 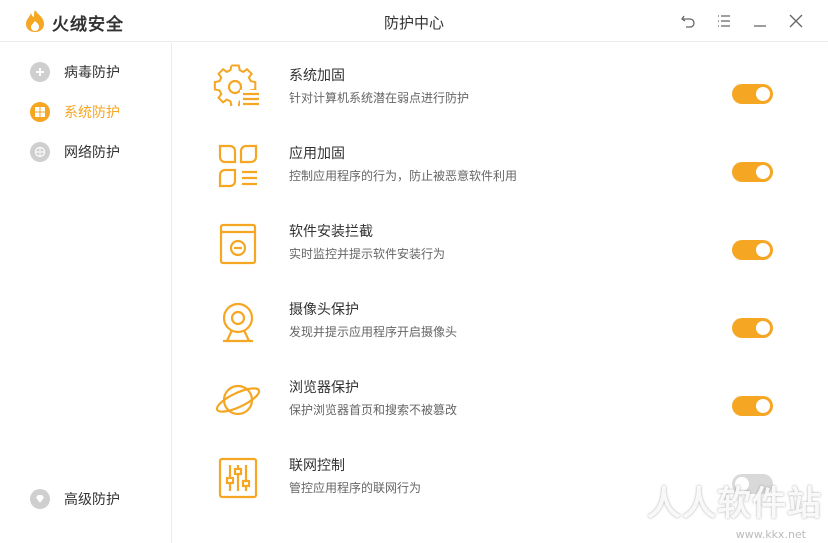 What do you see at coordinates (317, 466) in the screenshot?
I see `feature-title: 联网控制` at bounding box center [317, 466].